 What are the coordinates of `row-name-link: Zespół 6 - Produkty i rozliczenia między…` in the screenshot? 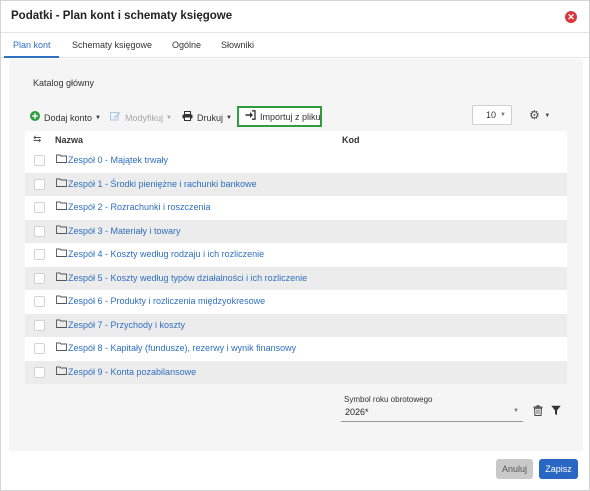 It's located at (166, 301).